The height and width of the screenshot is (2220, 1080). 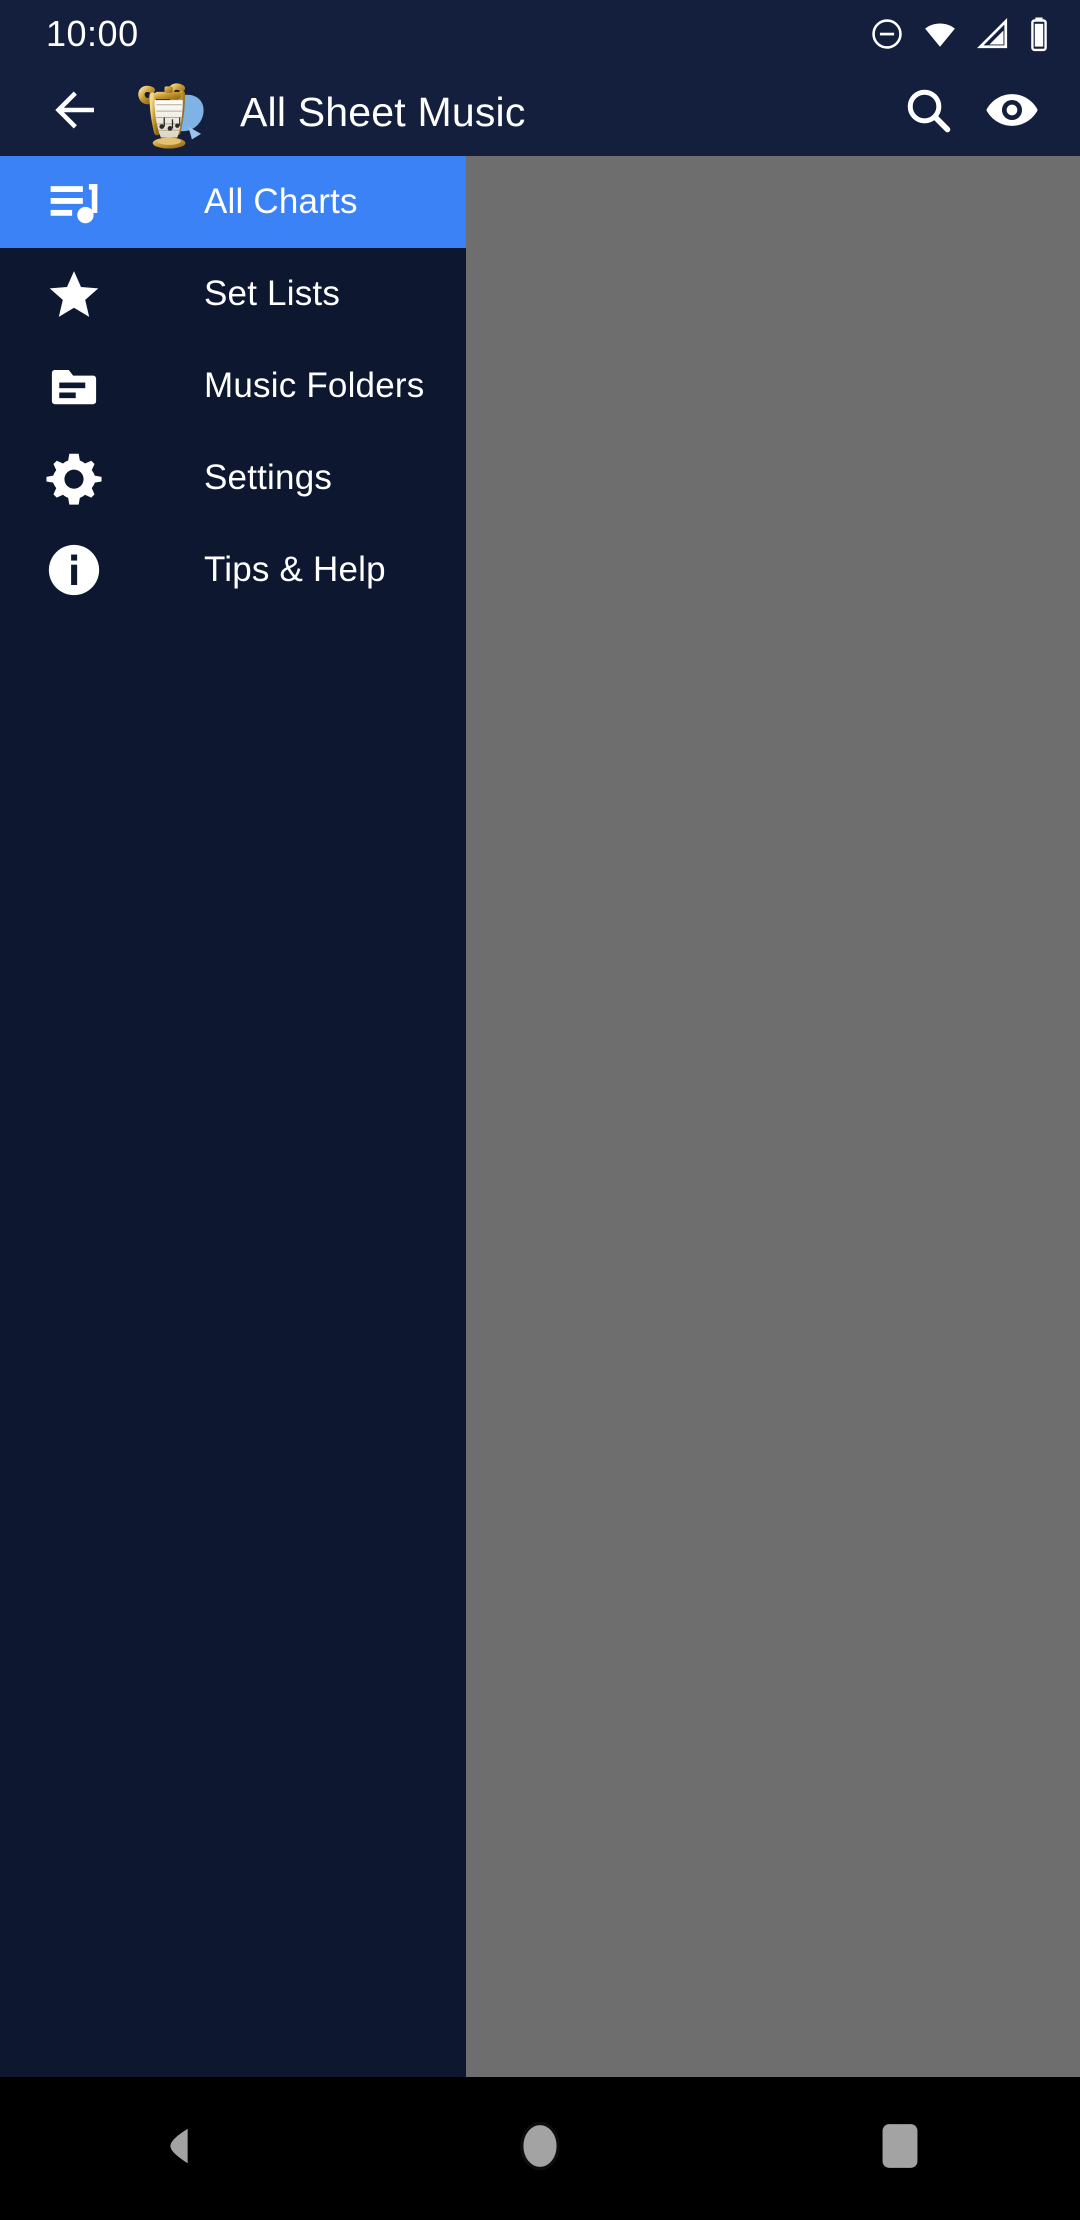 I want to click on nav-home-icon, so click(x=540, y=2148).